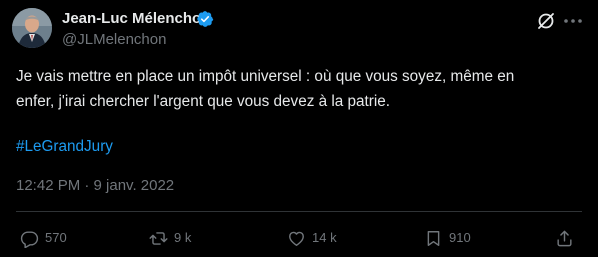 This screenshot has height=257, width=598. I want to click on repost-icon, so click(158, 238).